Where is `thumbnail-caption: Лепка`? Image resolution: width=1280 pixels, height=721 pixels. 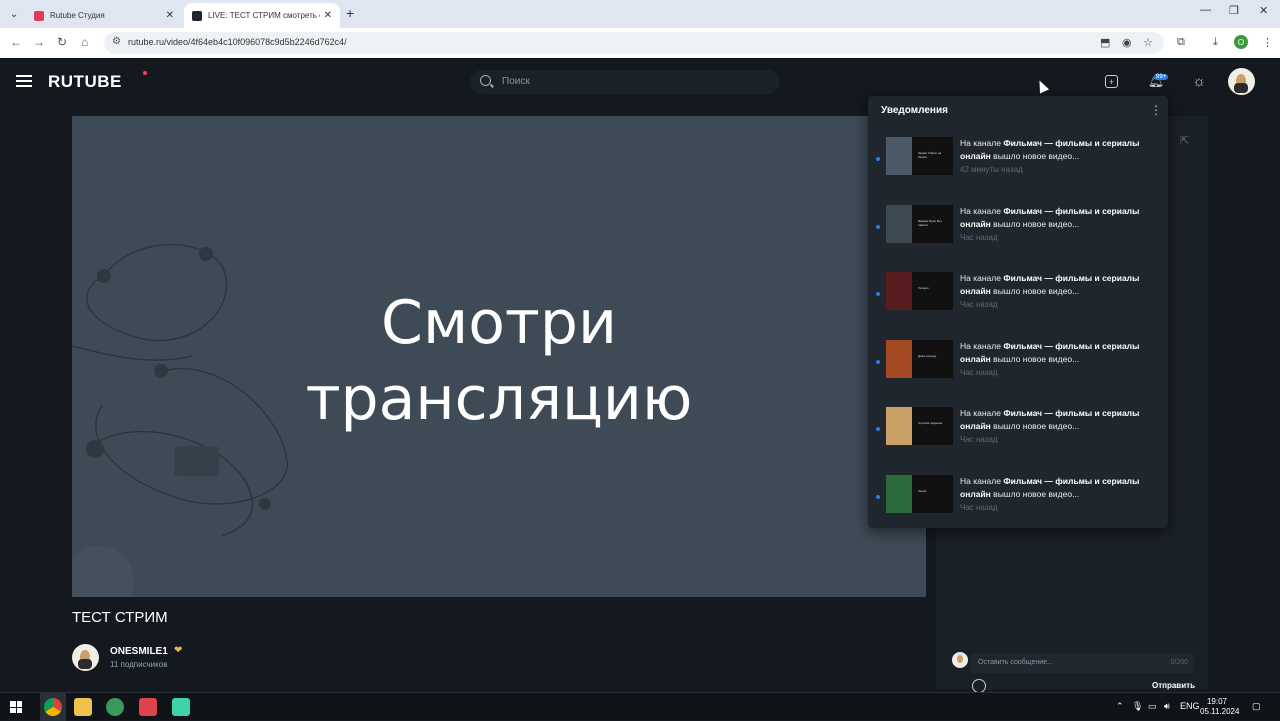 thumbnail-caption: Лепка is located at coordinates (922, 490).